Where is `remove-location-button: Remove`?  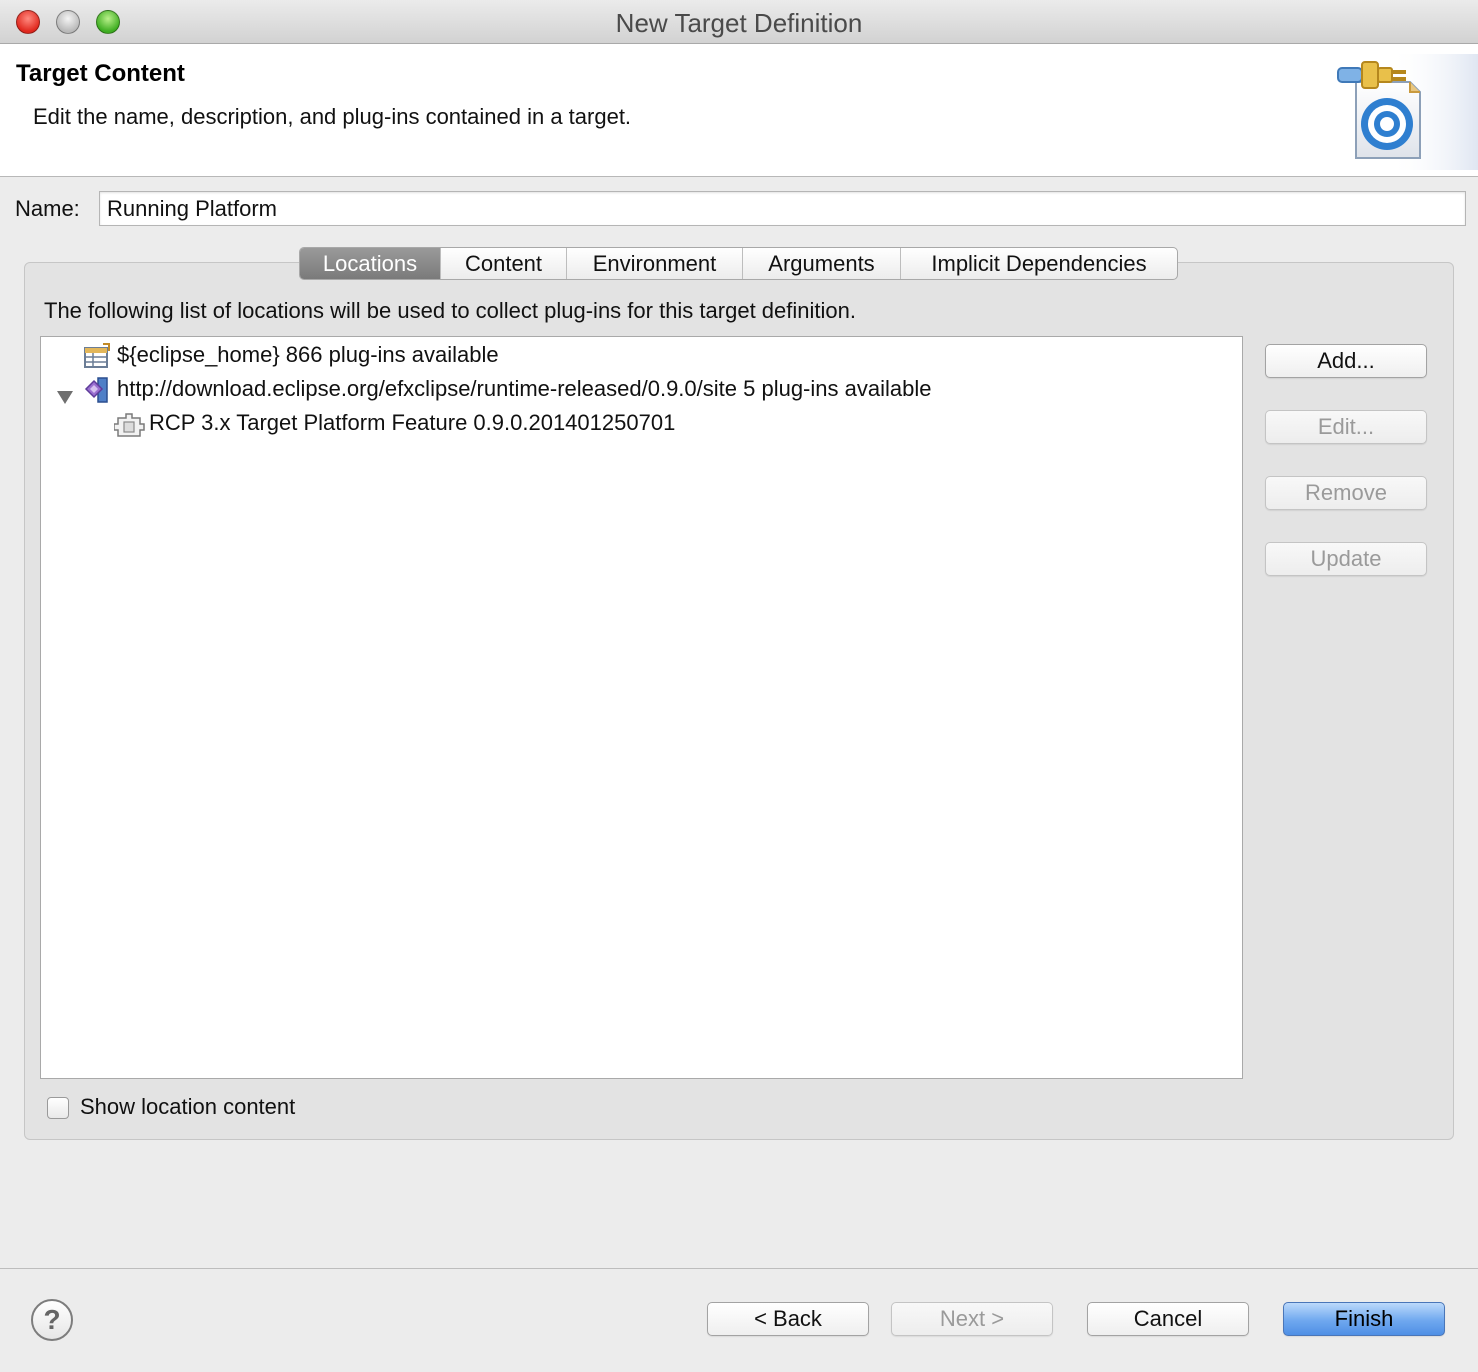 remove-location-button: Remove is located at coordinates (1346, 493).